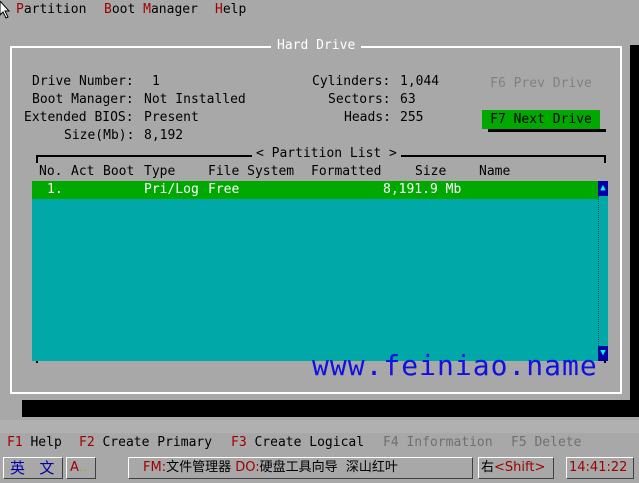 This screenshot has width=639, height=483. What do you see at coordinates (119, 171) in the screenshot?
I see `col-boot: Boot` at bounding box center [119, 171].